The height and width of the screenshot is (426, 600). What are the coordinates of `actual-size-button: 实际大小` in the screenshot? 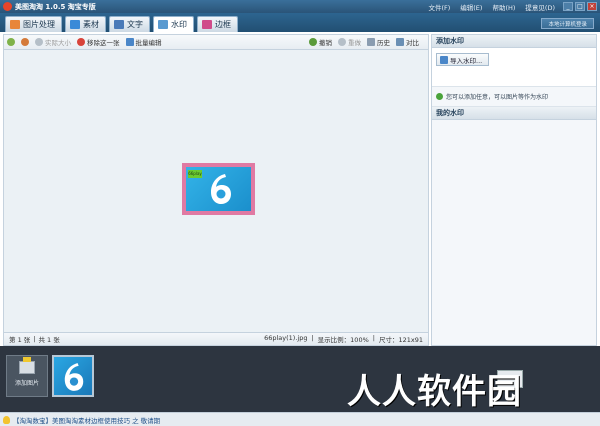 It's located at (53, 42).